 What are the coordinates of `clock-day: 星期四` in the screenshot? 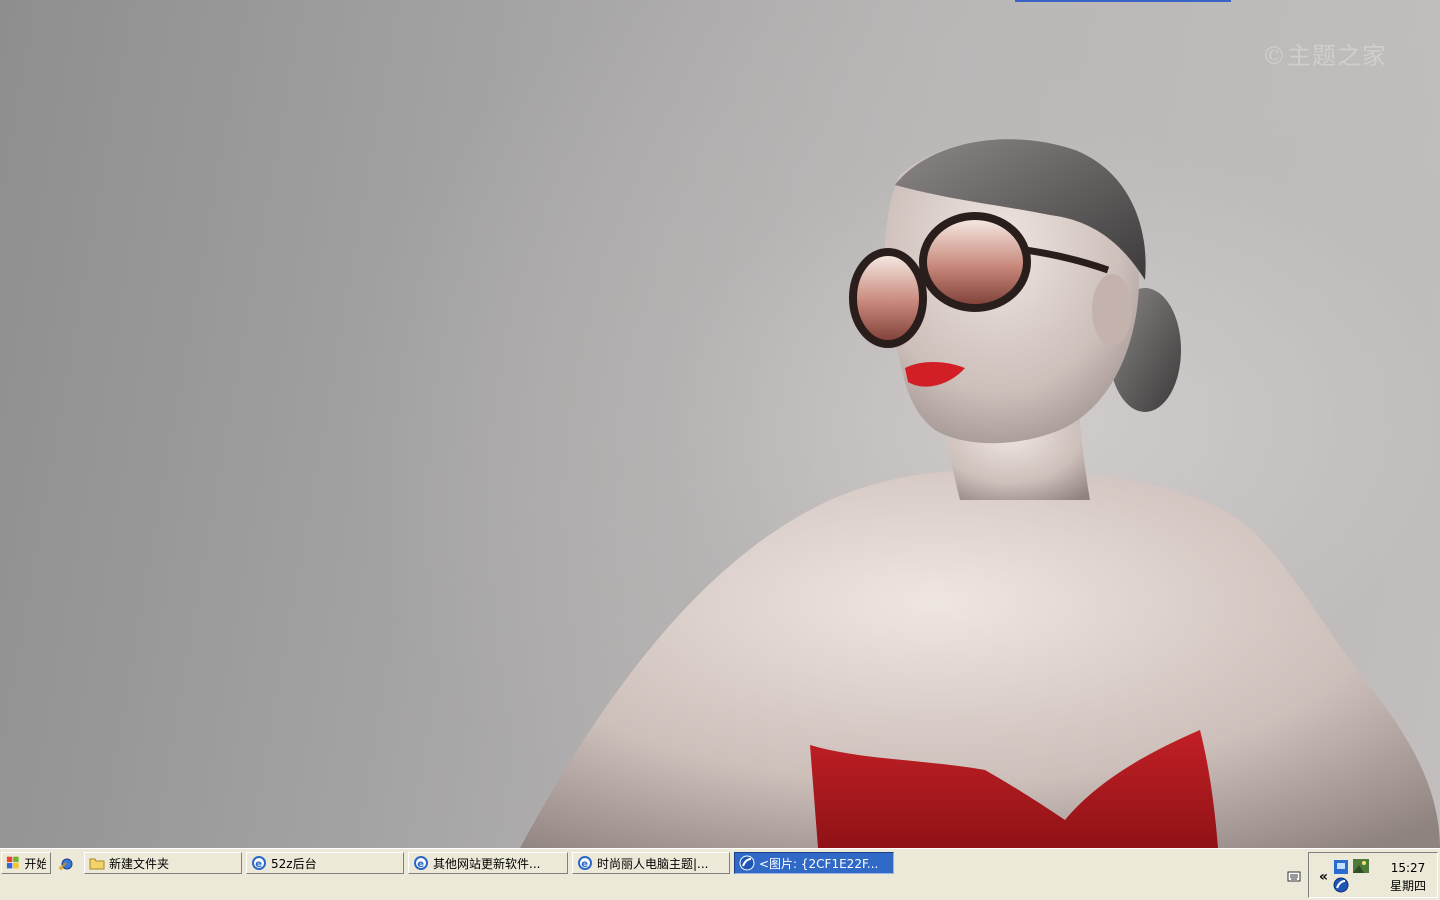 It's located at (1407, 886).